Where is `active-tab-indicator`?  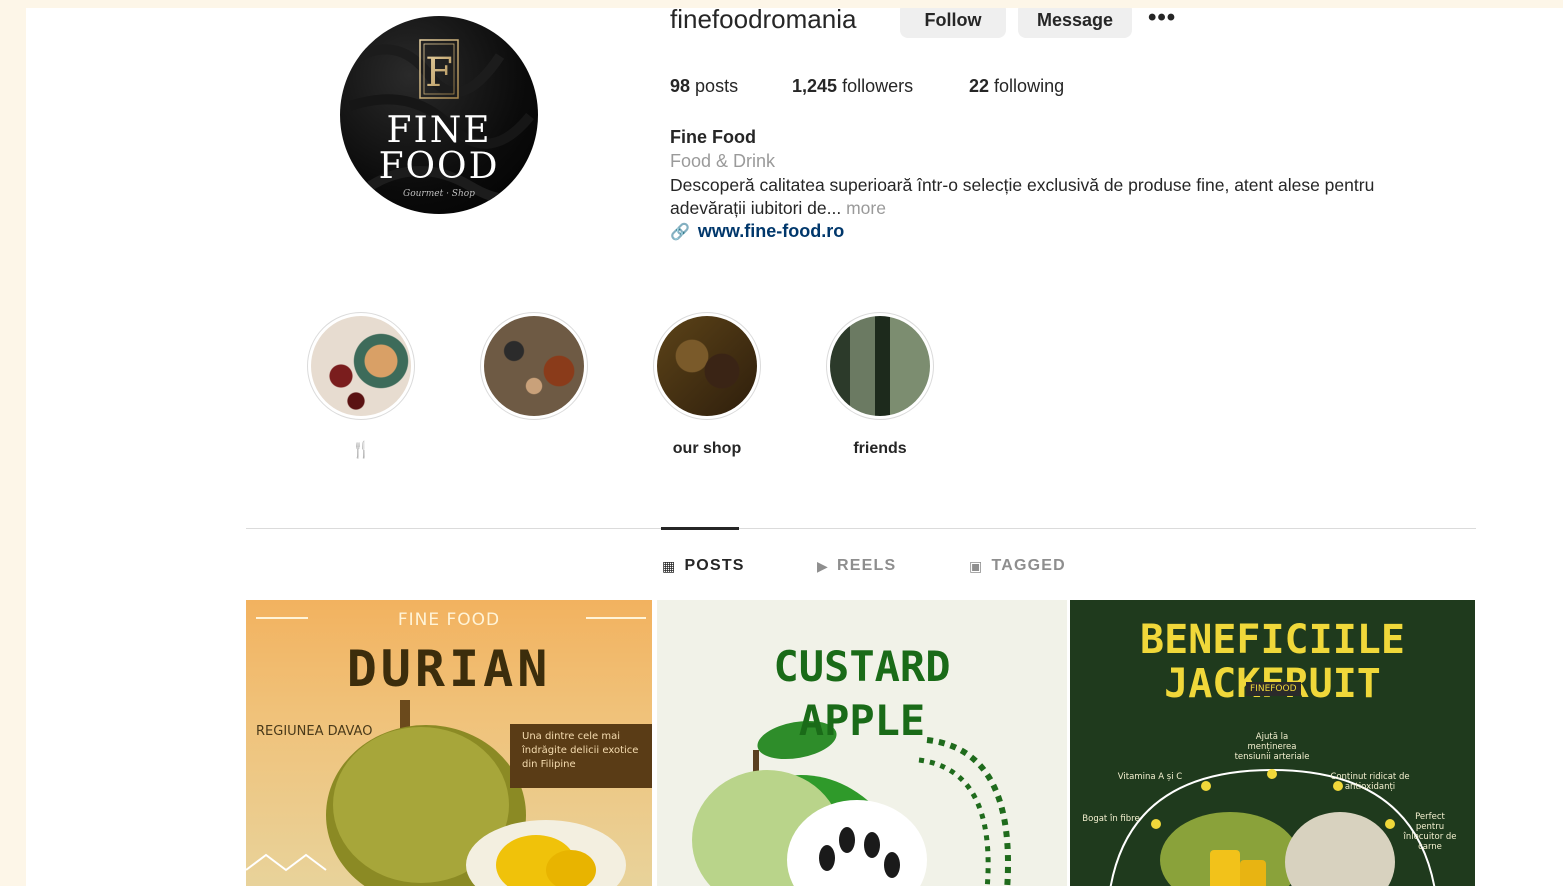
active-tab-indicator is located at coordinates (700, 528).